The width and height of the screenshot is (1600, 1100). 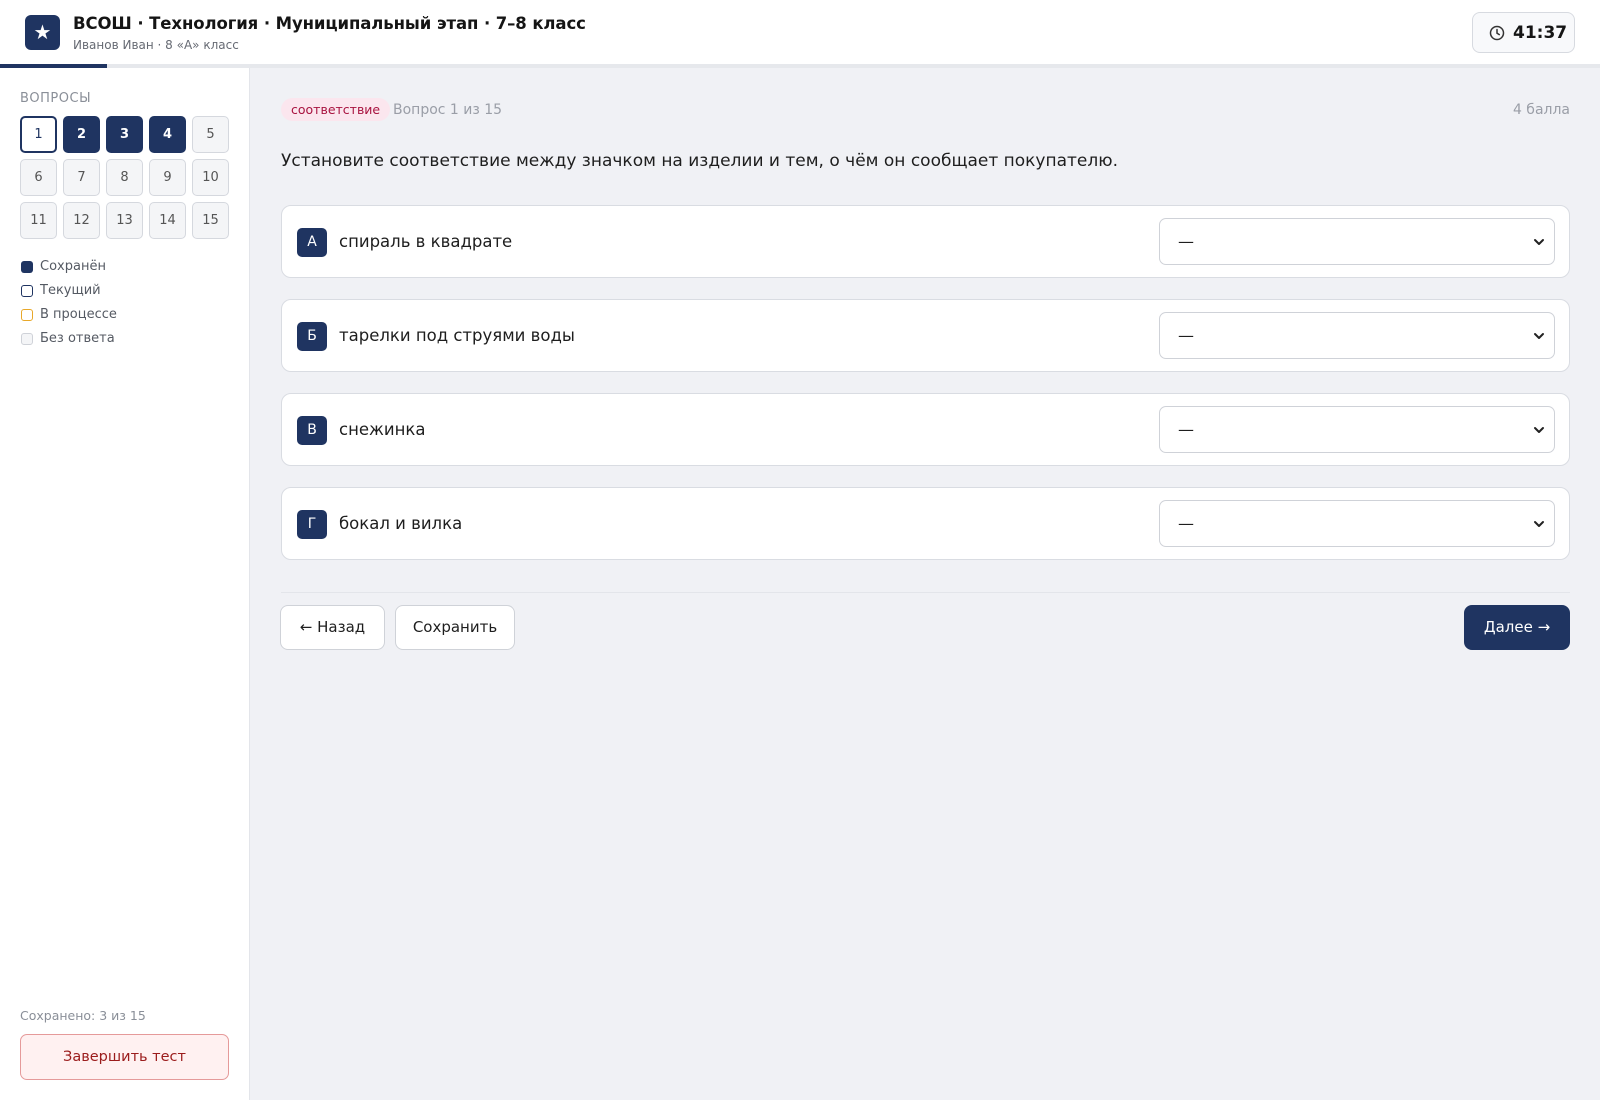 I want to click on question-nav-5: 5, so click(x=210, y=134).